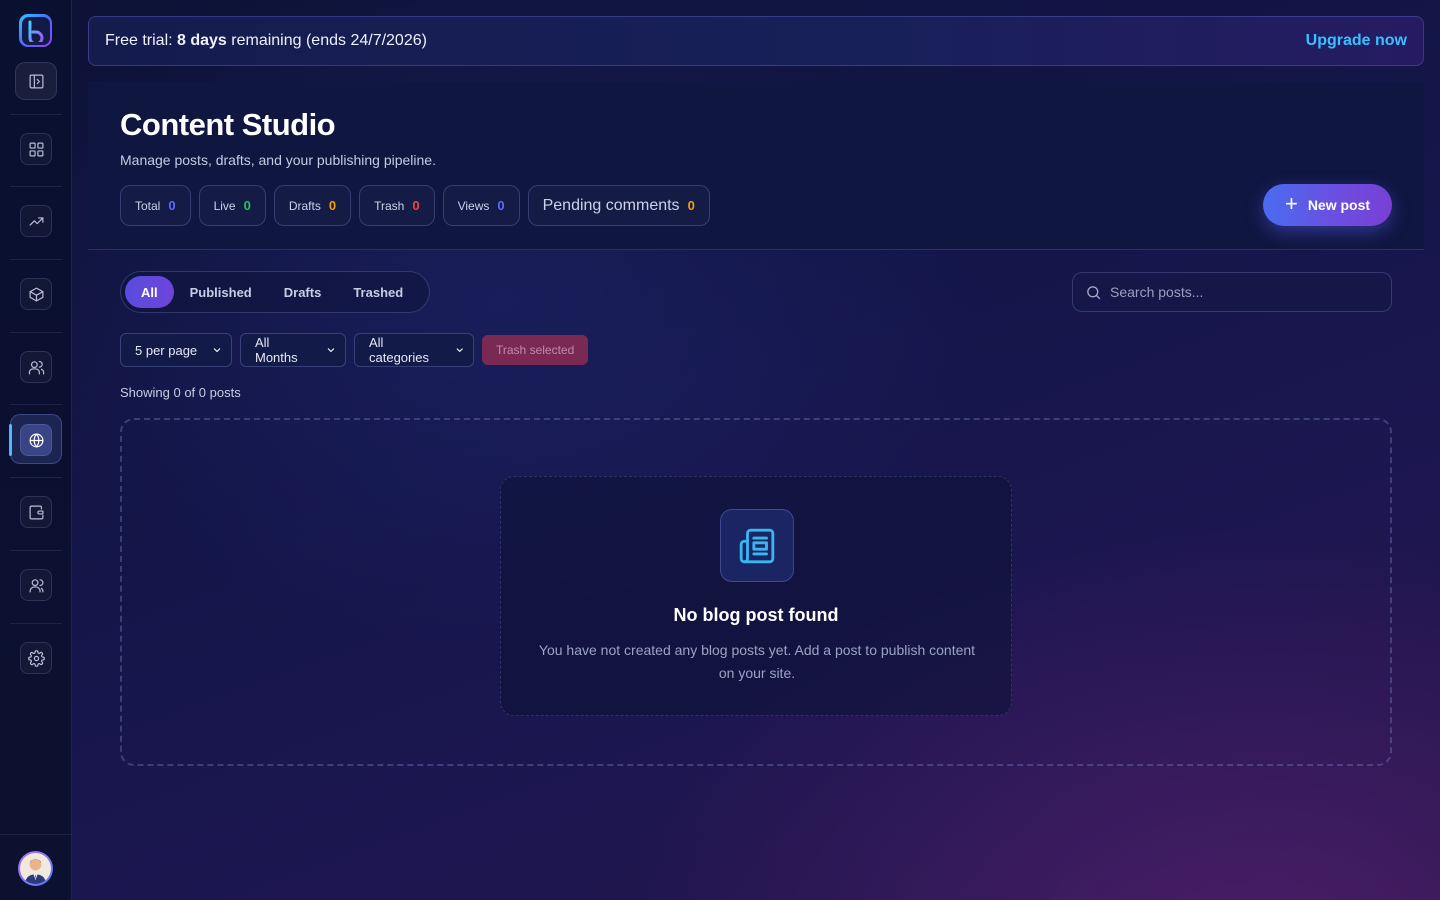 Image resolution: width=1440 pixels, height=900 pixels. I want to click on trash-selected-button: Trash selected, so click(535, 350).